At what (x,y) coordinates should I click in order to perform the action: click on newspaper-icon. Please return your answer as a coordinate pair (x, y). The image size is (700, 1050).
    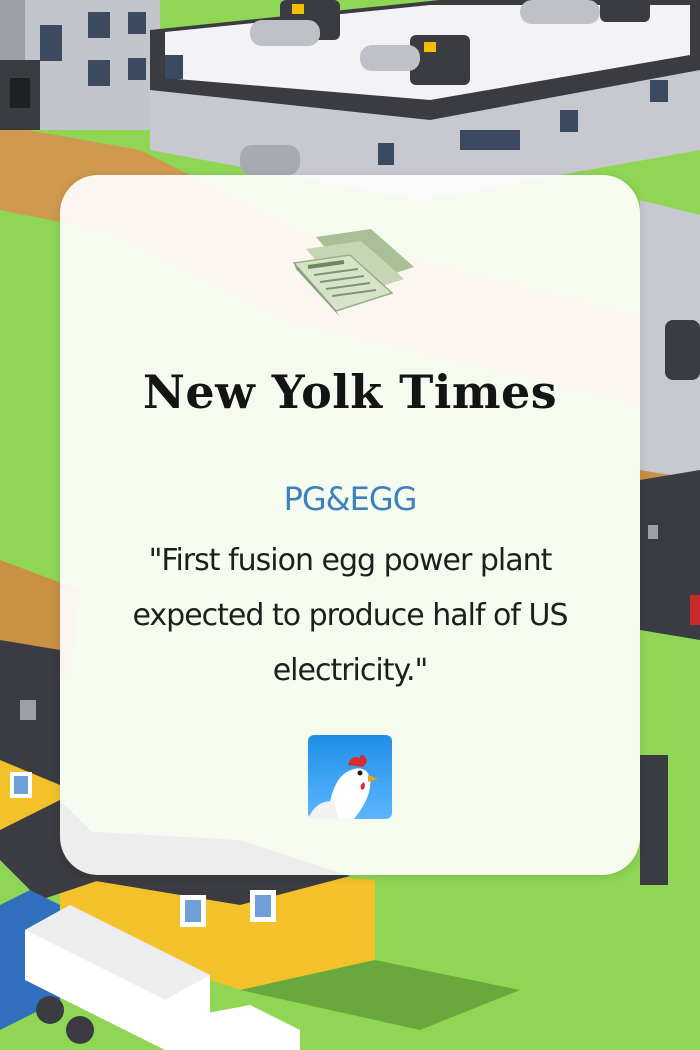
    Looking at the image, I should click on (353, 273).